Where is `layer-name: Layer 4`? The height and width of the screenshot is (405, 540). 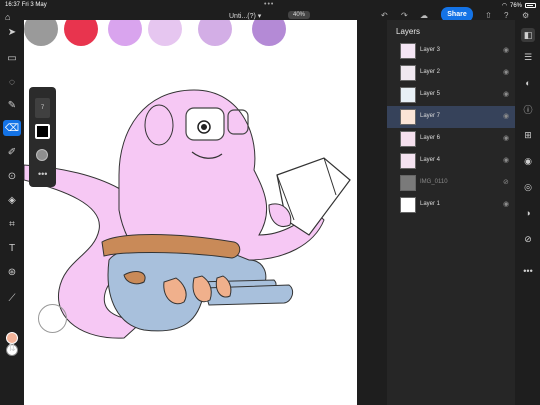 layer-name: Layer 4 is located at coordinates (430, 160).